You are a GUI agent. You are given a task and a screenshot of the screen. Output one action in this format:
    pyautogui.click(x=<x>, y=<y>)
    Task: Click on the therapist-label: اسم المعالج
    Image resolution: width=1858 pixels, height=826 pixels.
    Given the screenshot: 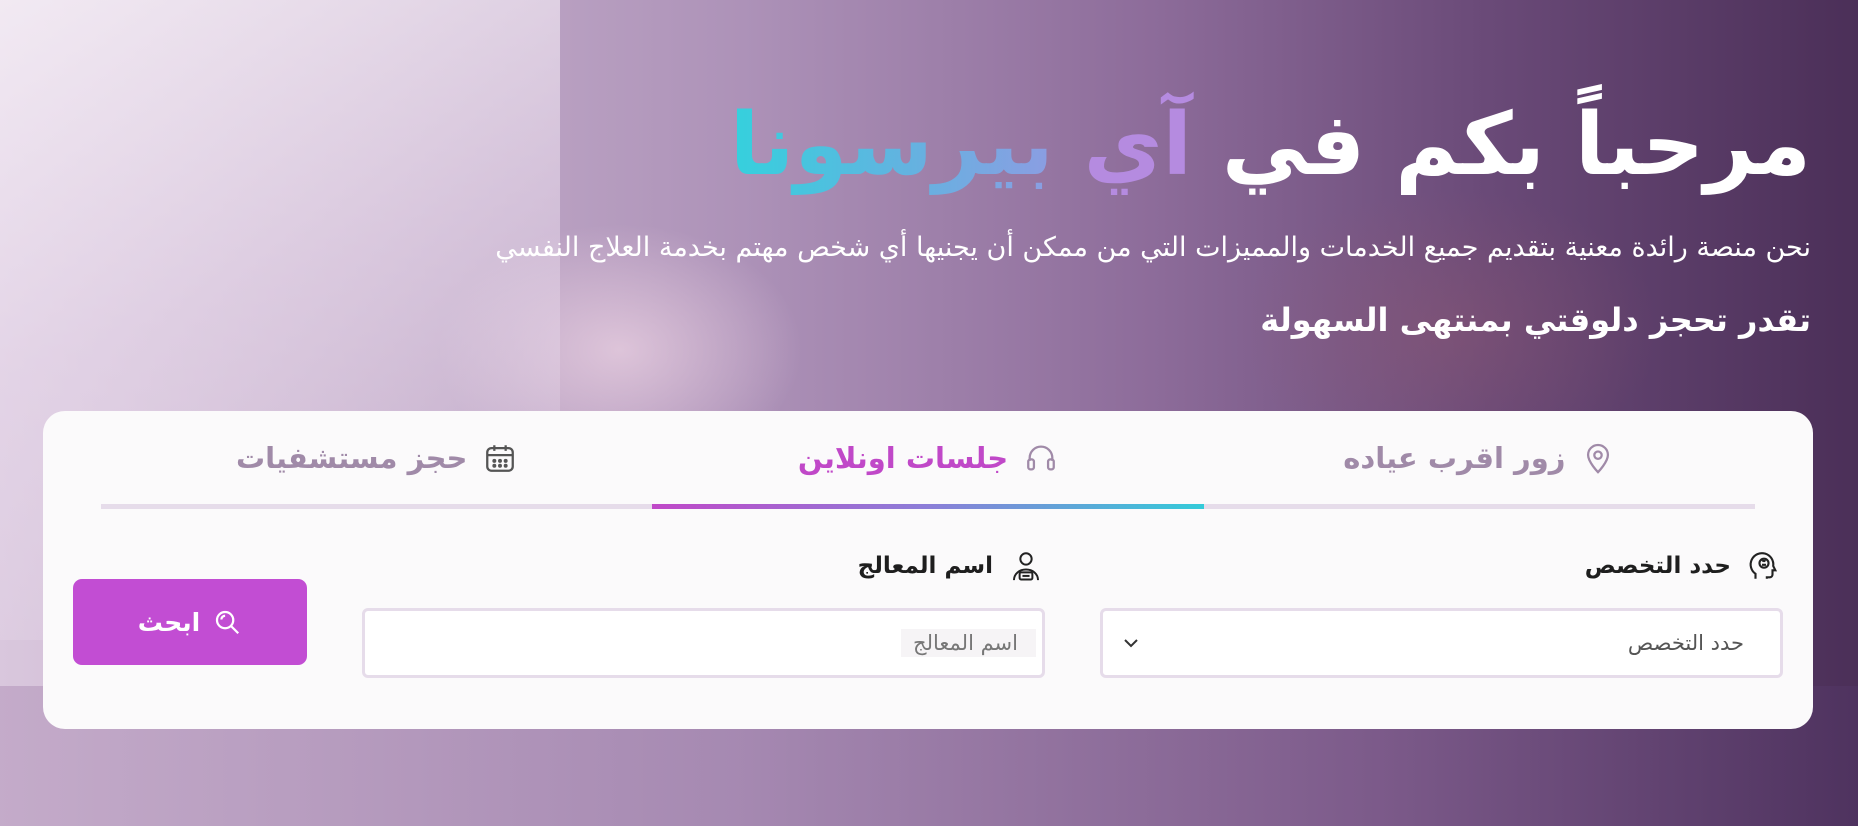 What is the action you would take?
    pyautogui.click(x=703, y=566)
    